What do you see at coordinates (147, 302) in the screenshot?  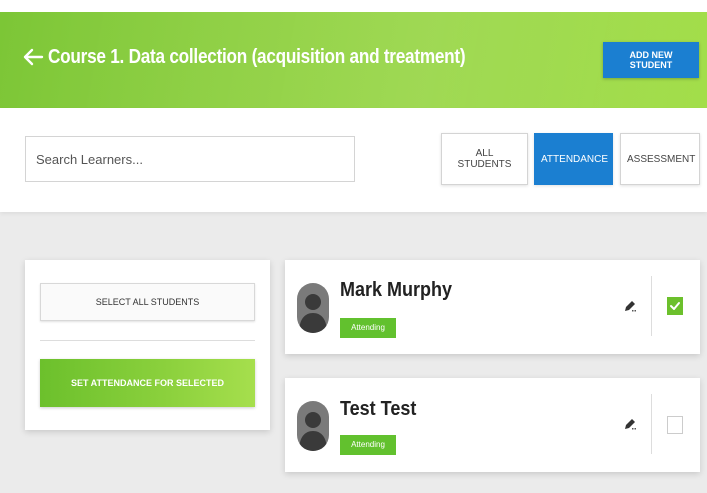 I see `select-all-students-button: SELECT ALL STUDENTS` at bounding box center [147, 302].